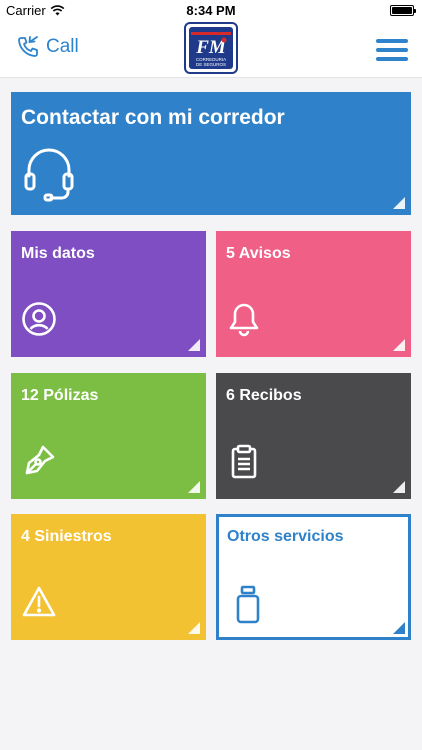 The image size is (422, 750). What do you see at coordinates (58, 253) in the screenshot?
I see `tile-mis-datos-label: Mis datos` at bounding box center [58, 253].